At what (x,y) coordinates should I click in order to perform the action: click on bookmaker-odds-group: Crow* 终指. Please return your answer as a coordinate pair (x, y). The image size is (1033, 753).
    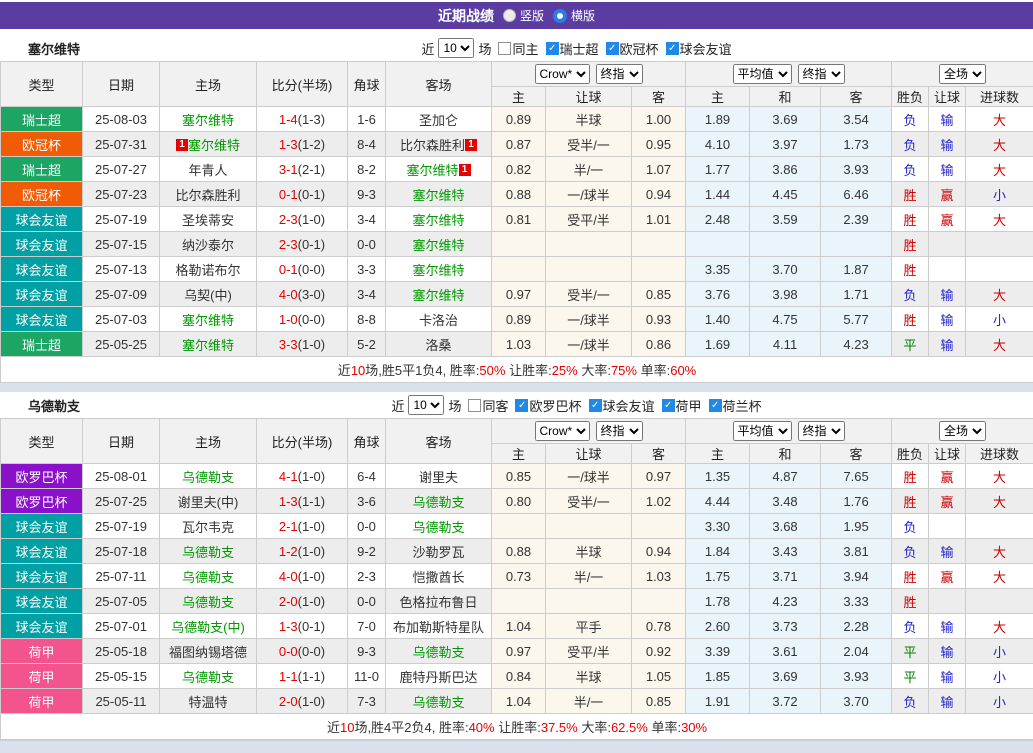
    Looking at the image, I should click on (589, 74).